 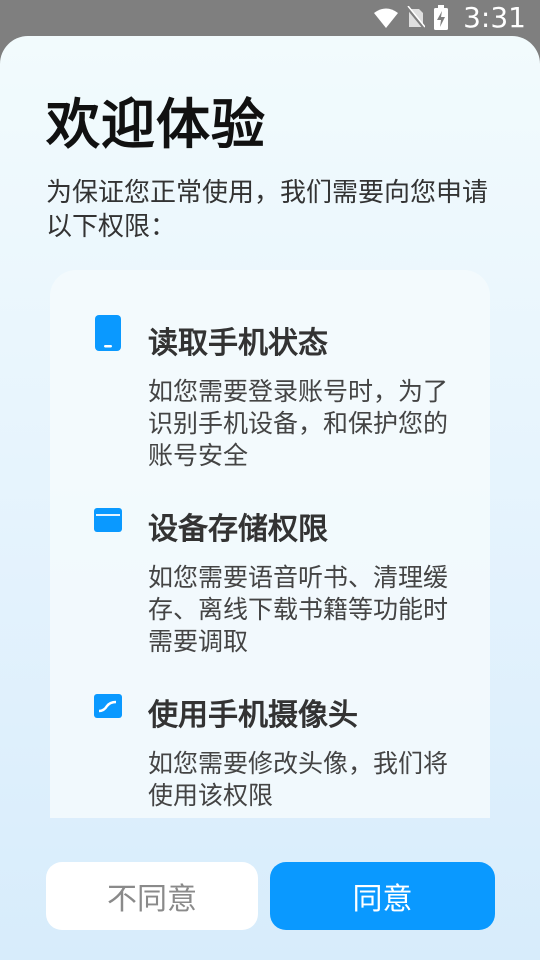 I want to click on battery-charging-icon, so click(x=441, y=18).